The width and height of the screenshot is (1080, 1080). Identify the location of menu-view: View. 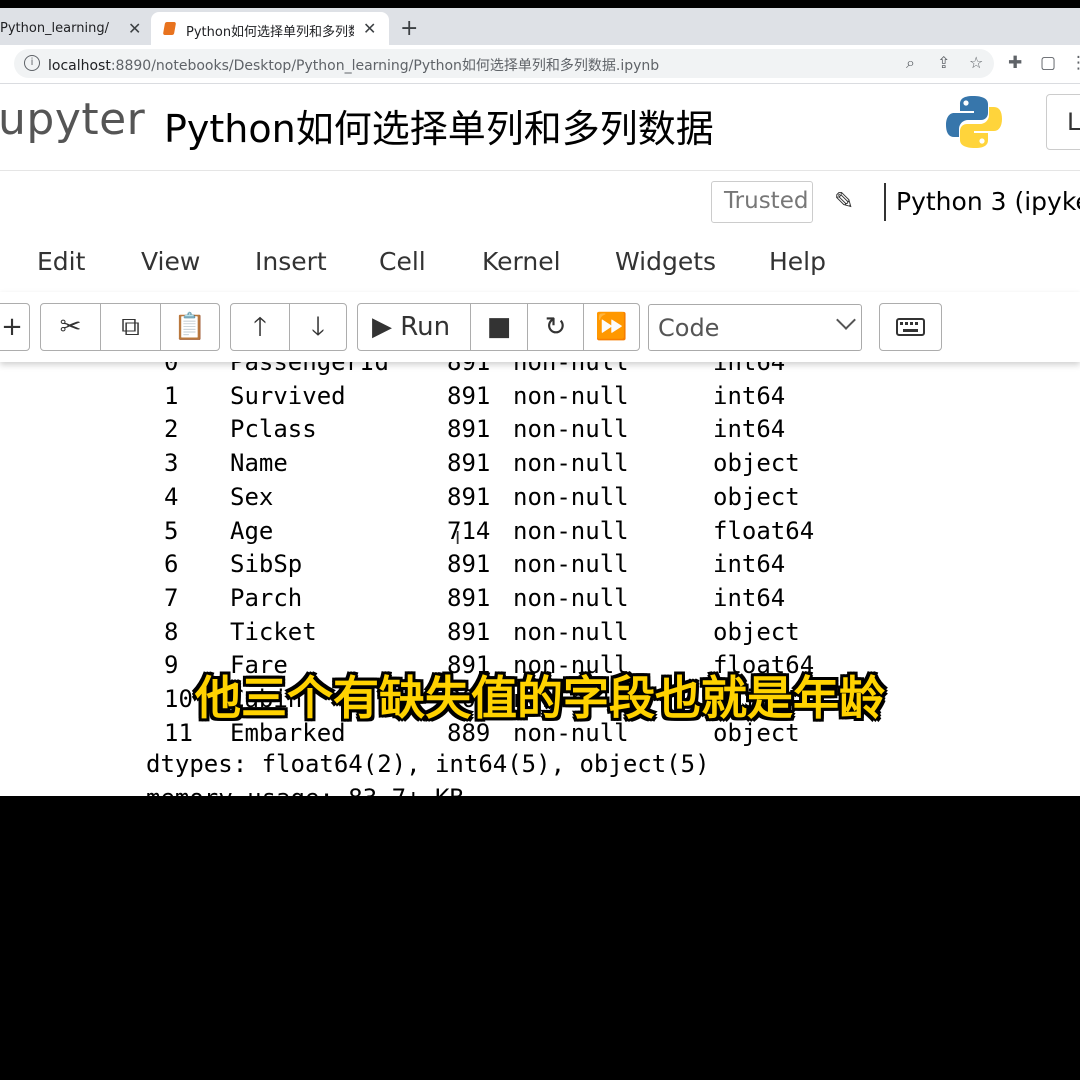
(170, 261).